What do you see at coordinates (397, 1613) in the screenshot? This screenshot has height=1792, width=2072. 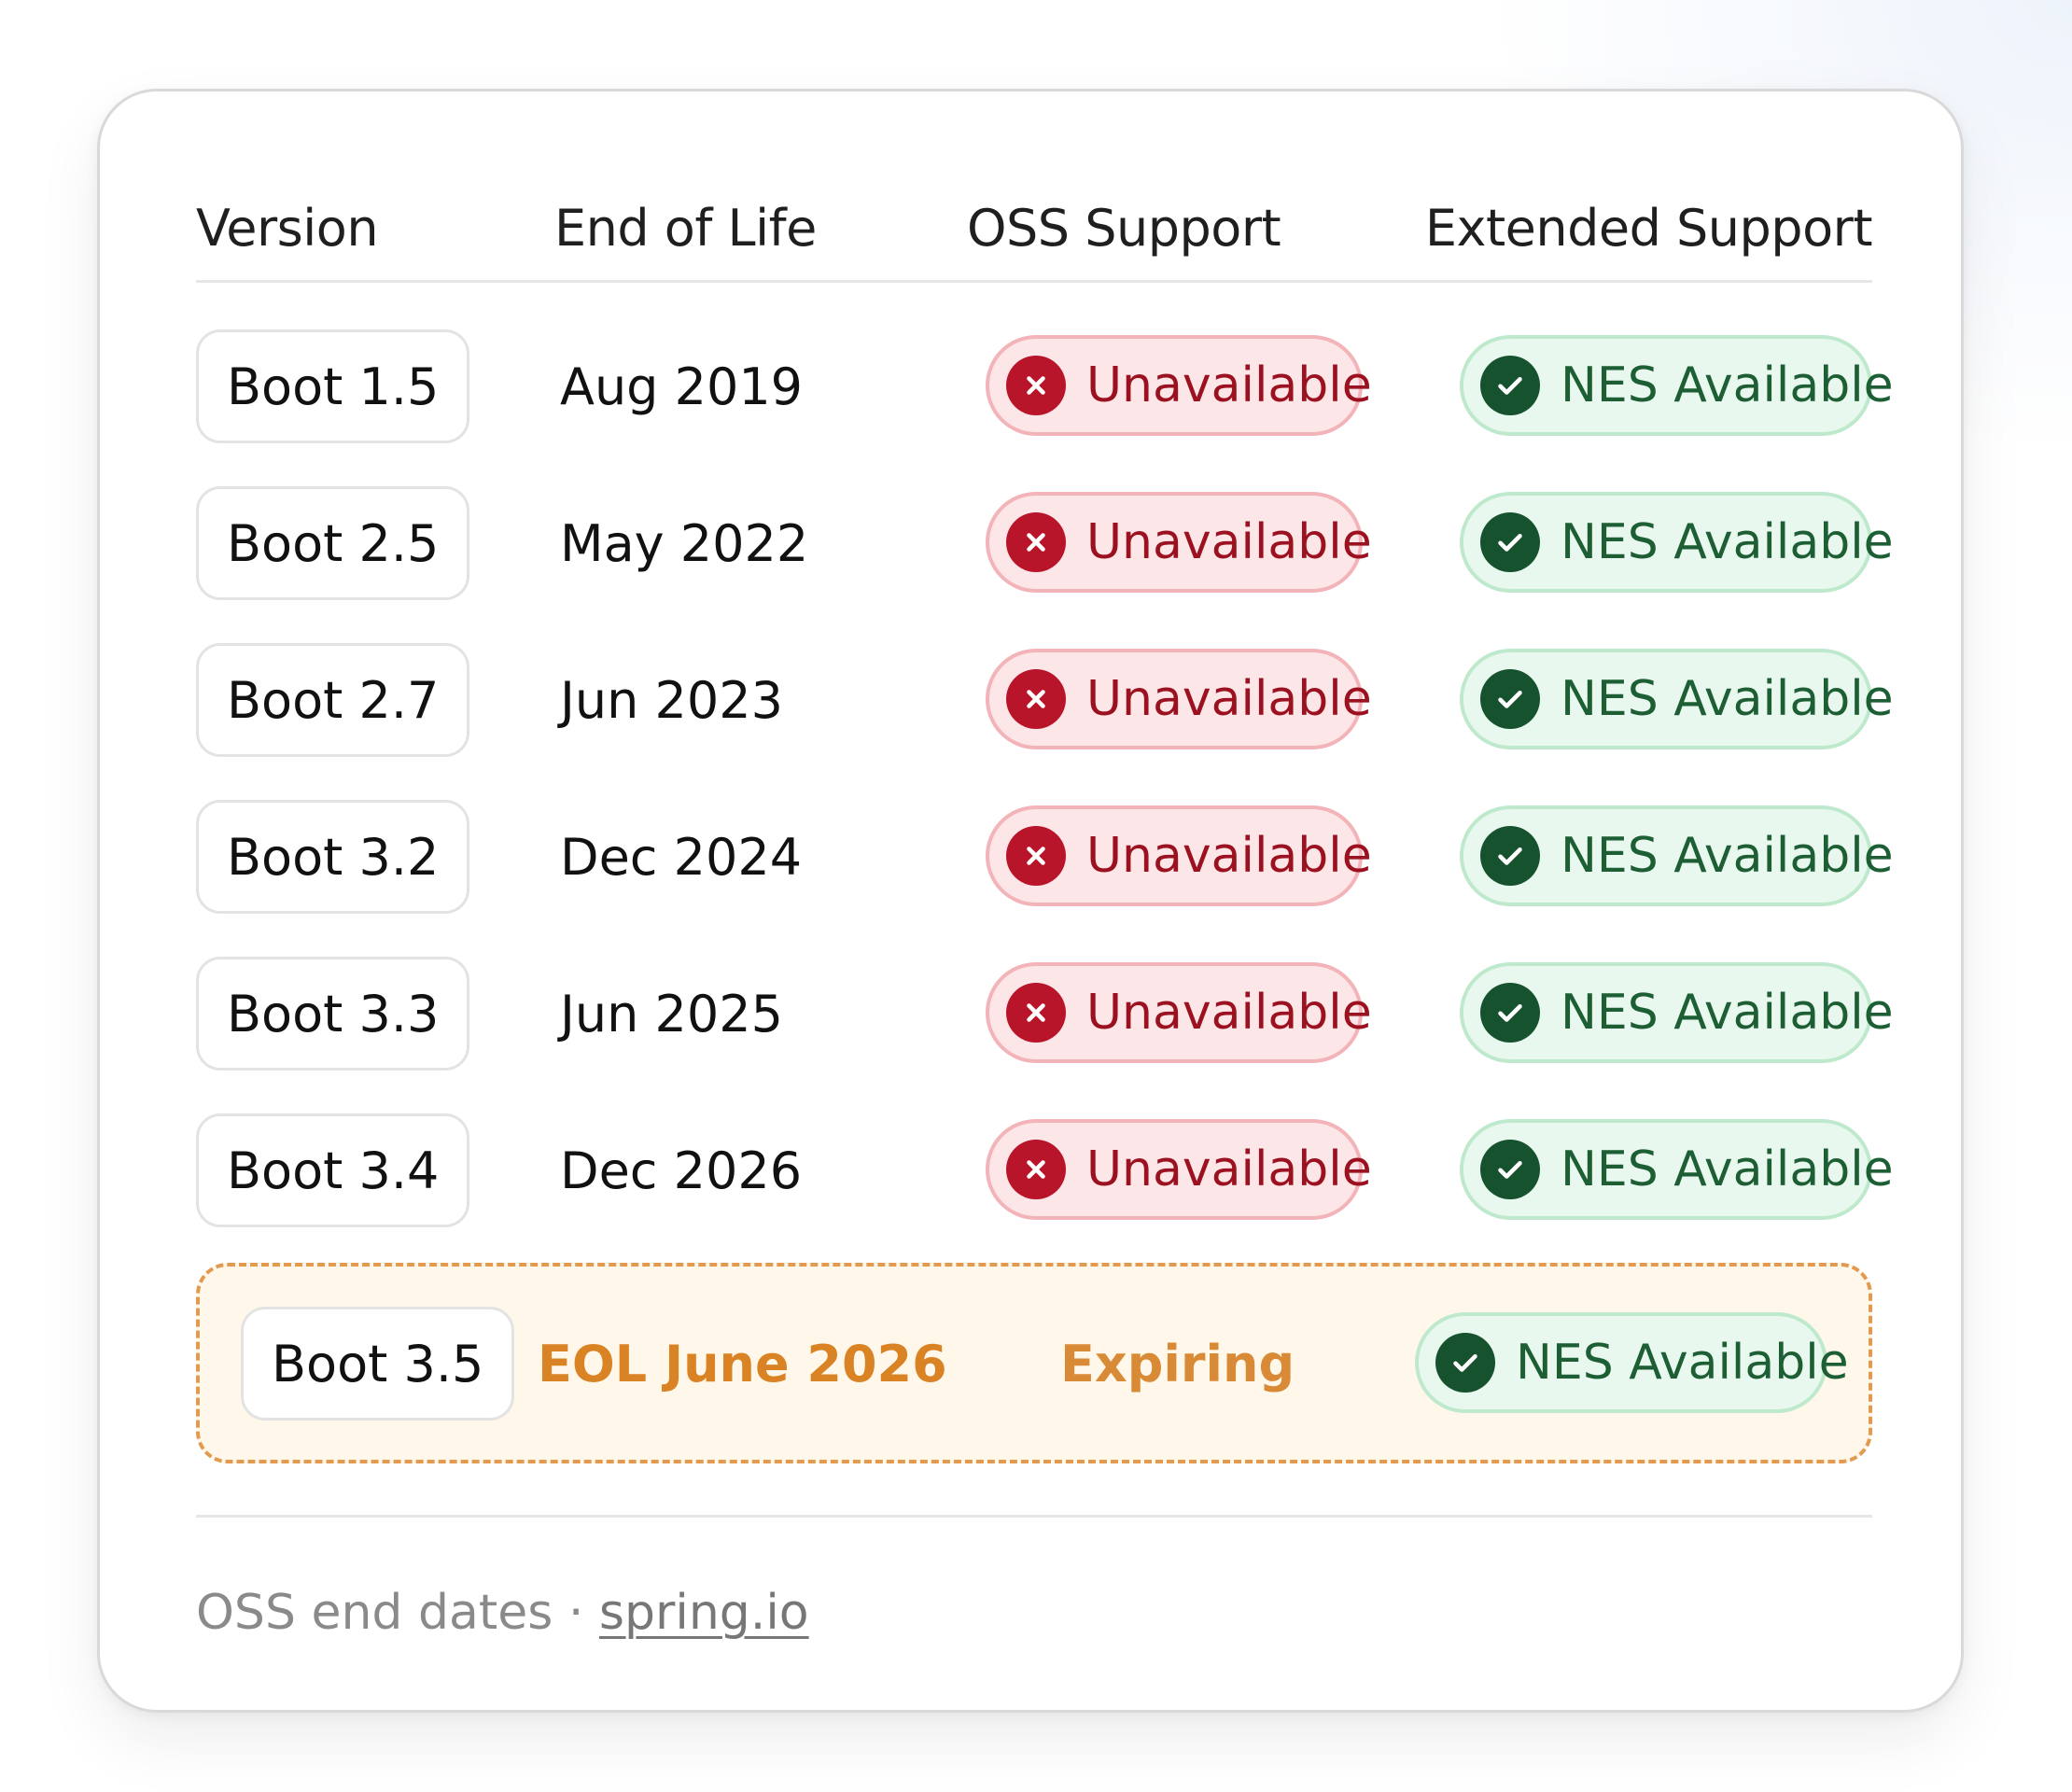 I see `footer-text: OSS end dates ·` at bounding box center [397, 1613].